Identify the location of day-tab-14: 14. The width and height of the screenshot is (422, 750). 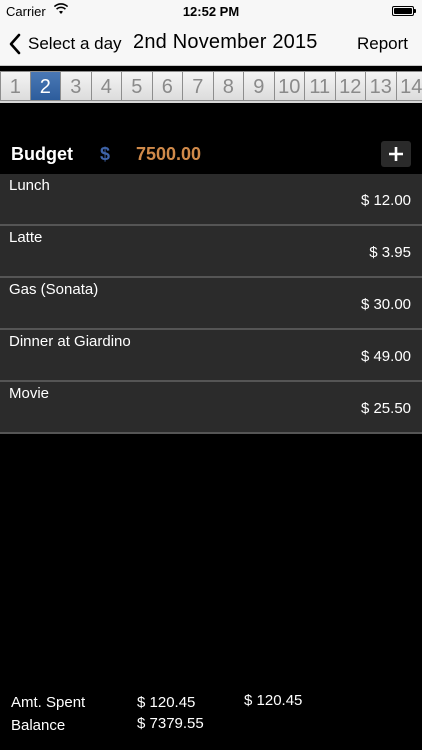
(409, 86).